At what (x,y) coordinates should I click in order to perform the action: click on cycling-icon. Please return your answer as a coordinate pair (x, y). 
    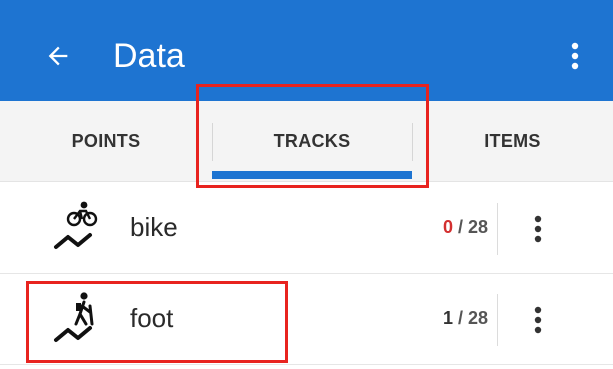
    Looking at the image, I should click on (80, 229).